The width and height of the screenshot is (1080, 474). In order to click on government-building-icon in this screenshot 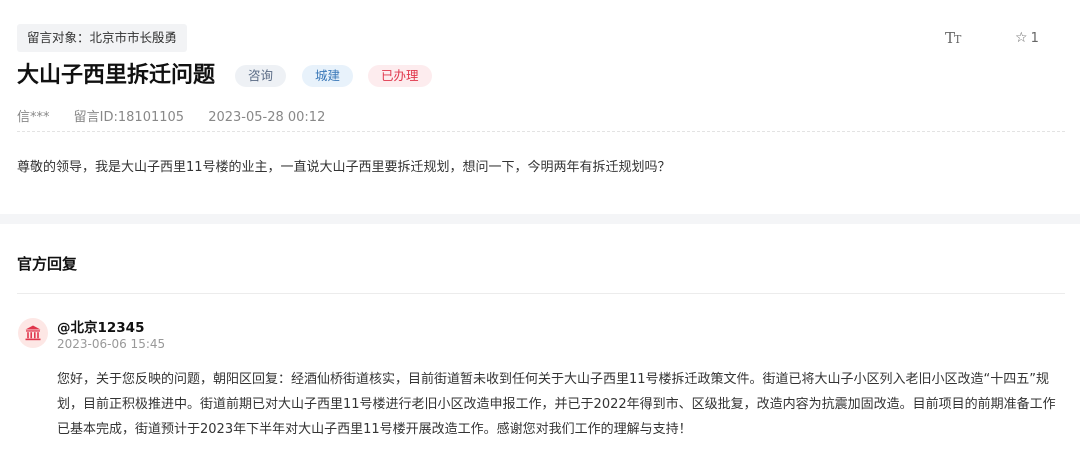, I will do `click(33, 333)`.